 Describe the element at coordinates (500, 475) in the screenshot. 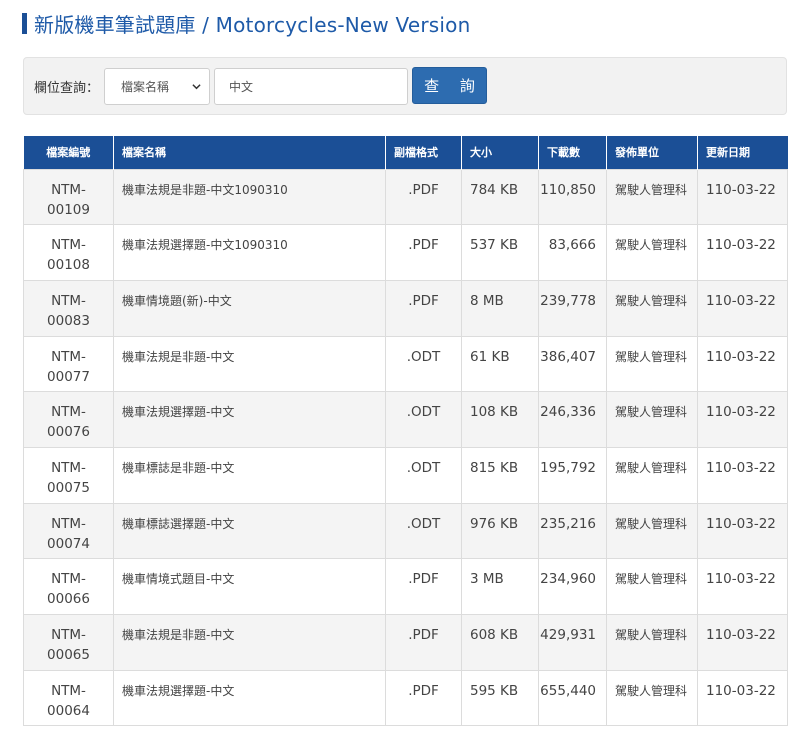

I see `file-size: 815 KB` at that location.